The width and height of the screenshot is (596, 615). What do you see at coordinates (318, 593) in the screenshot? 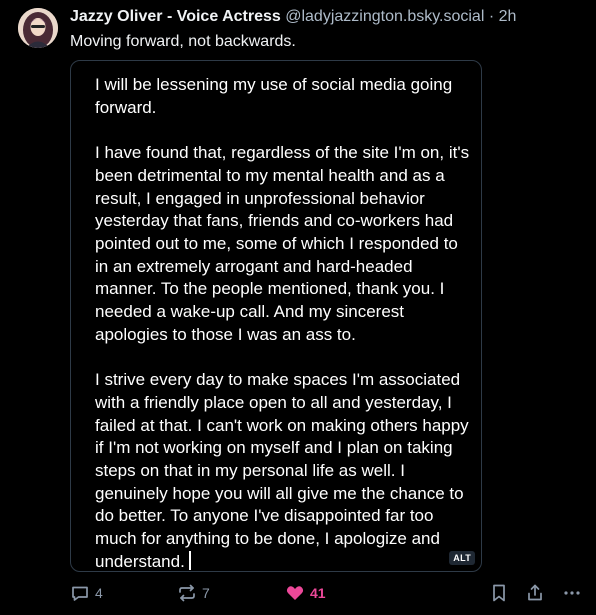
I see `like-count: 41` at bounding box center [318, 593].